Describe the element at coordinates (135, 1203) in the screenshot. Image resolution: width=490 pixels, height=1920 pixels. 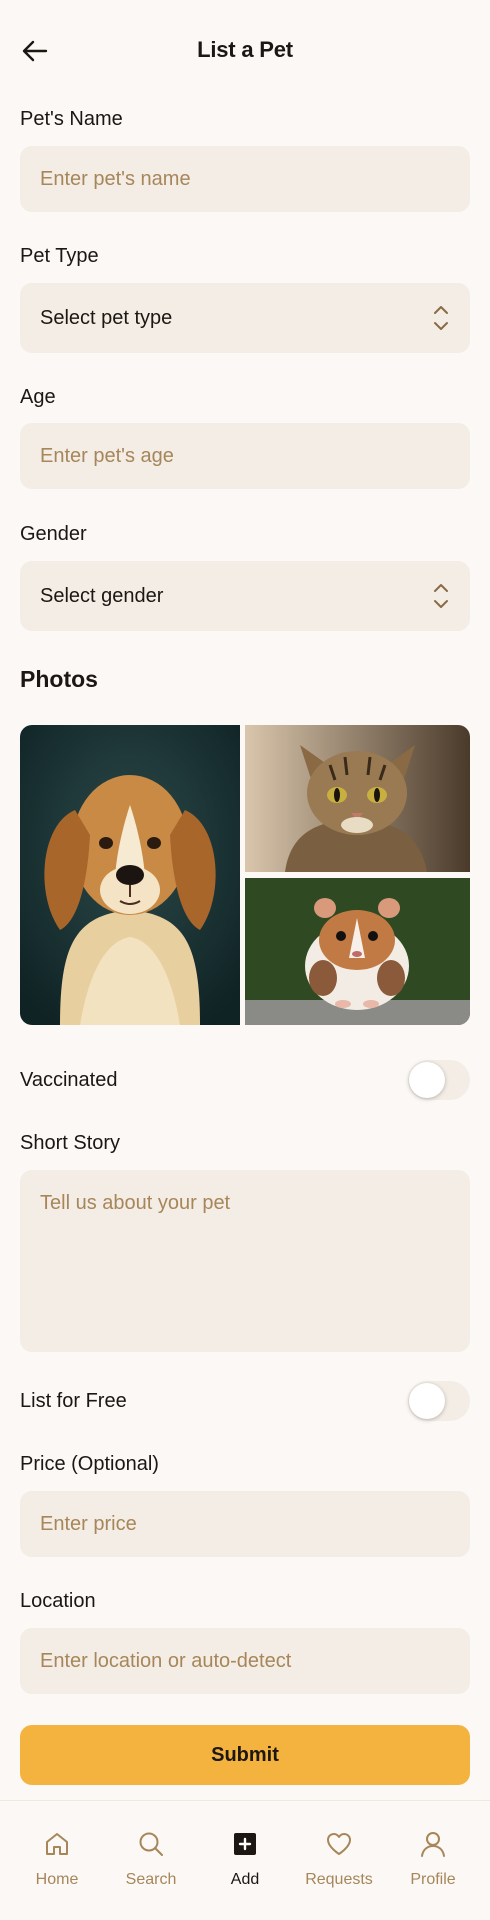
I see `story-placeholder: Tell us about your pet` at that location.